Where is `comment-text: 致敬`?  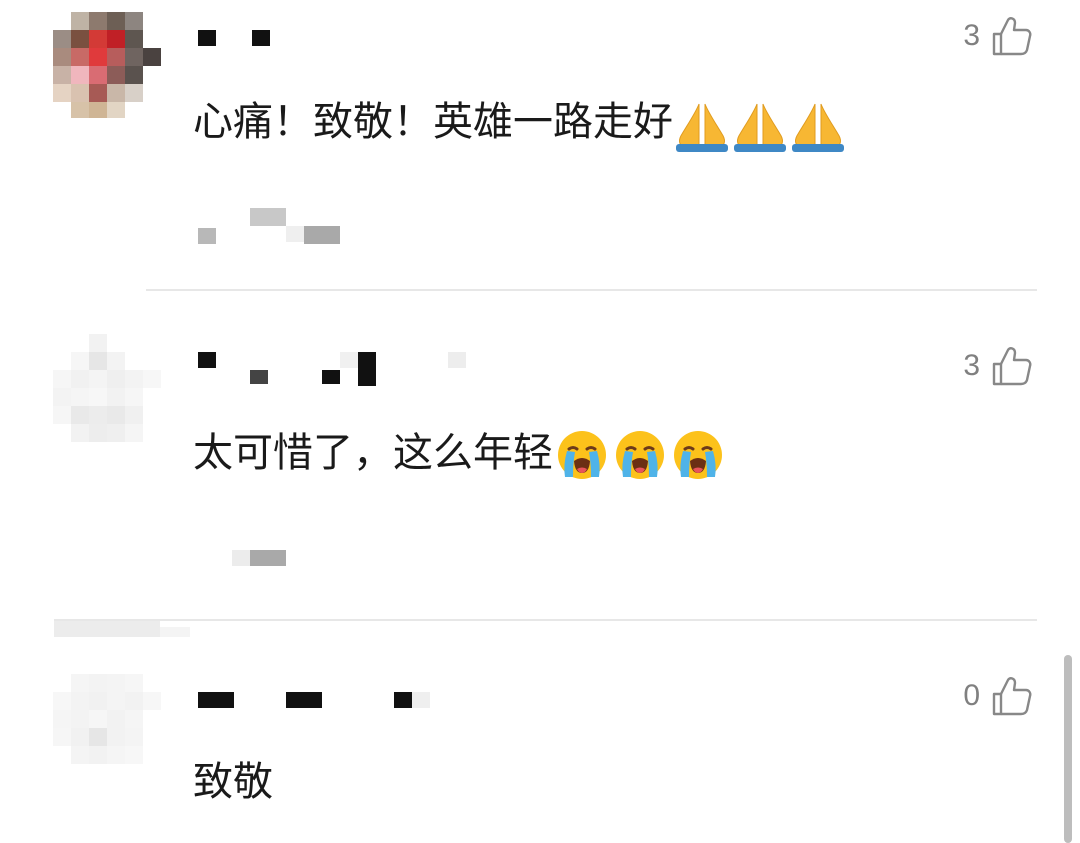 comment-text: 致敬 is located at coordinates (233, 782).